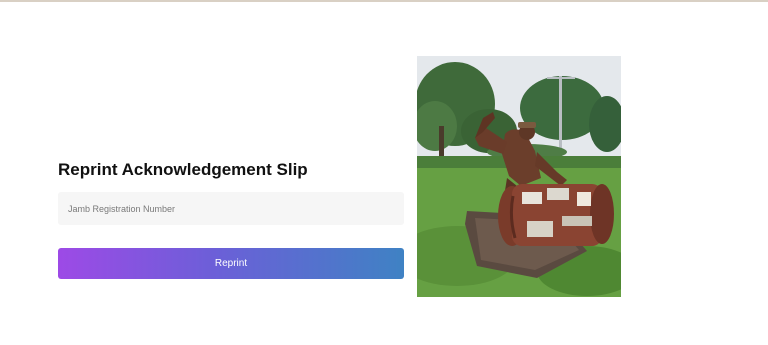 This screenshot has height=345, width=768. What do you see at coordinates (231, 208) in the screenshot?
I see `registration-number-input` at bounding box center [231, 208].